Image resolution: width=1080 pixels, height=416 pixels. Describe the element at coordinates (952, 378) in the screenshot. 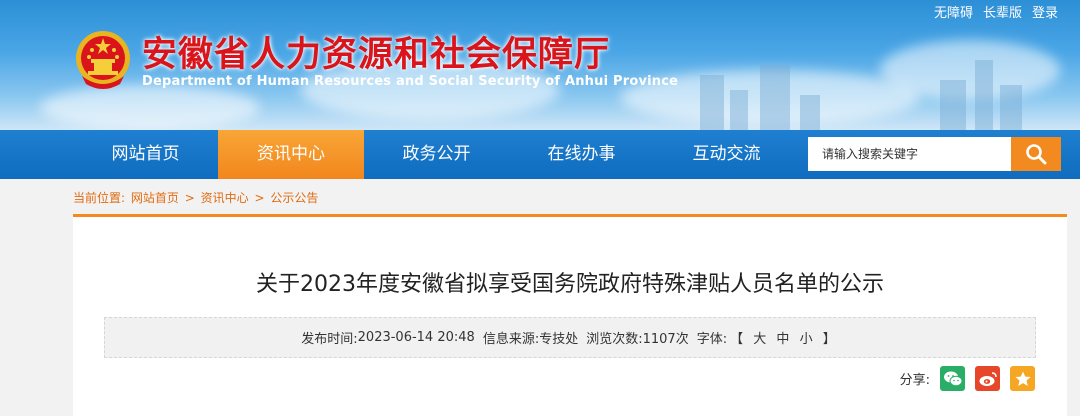

I see `wechat-icon` at that location.